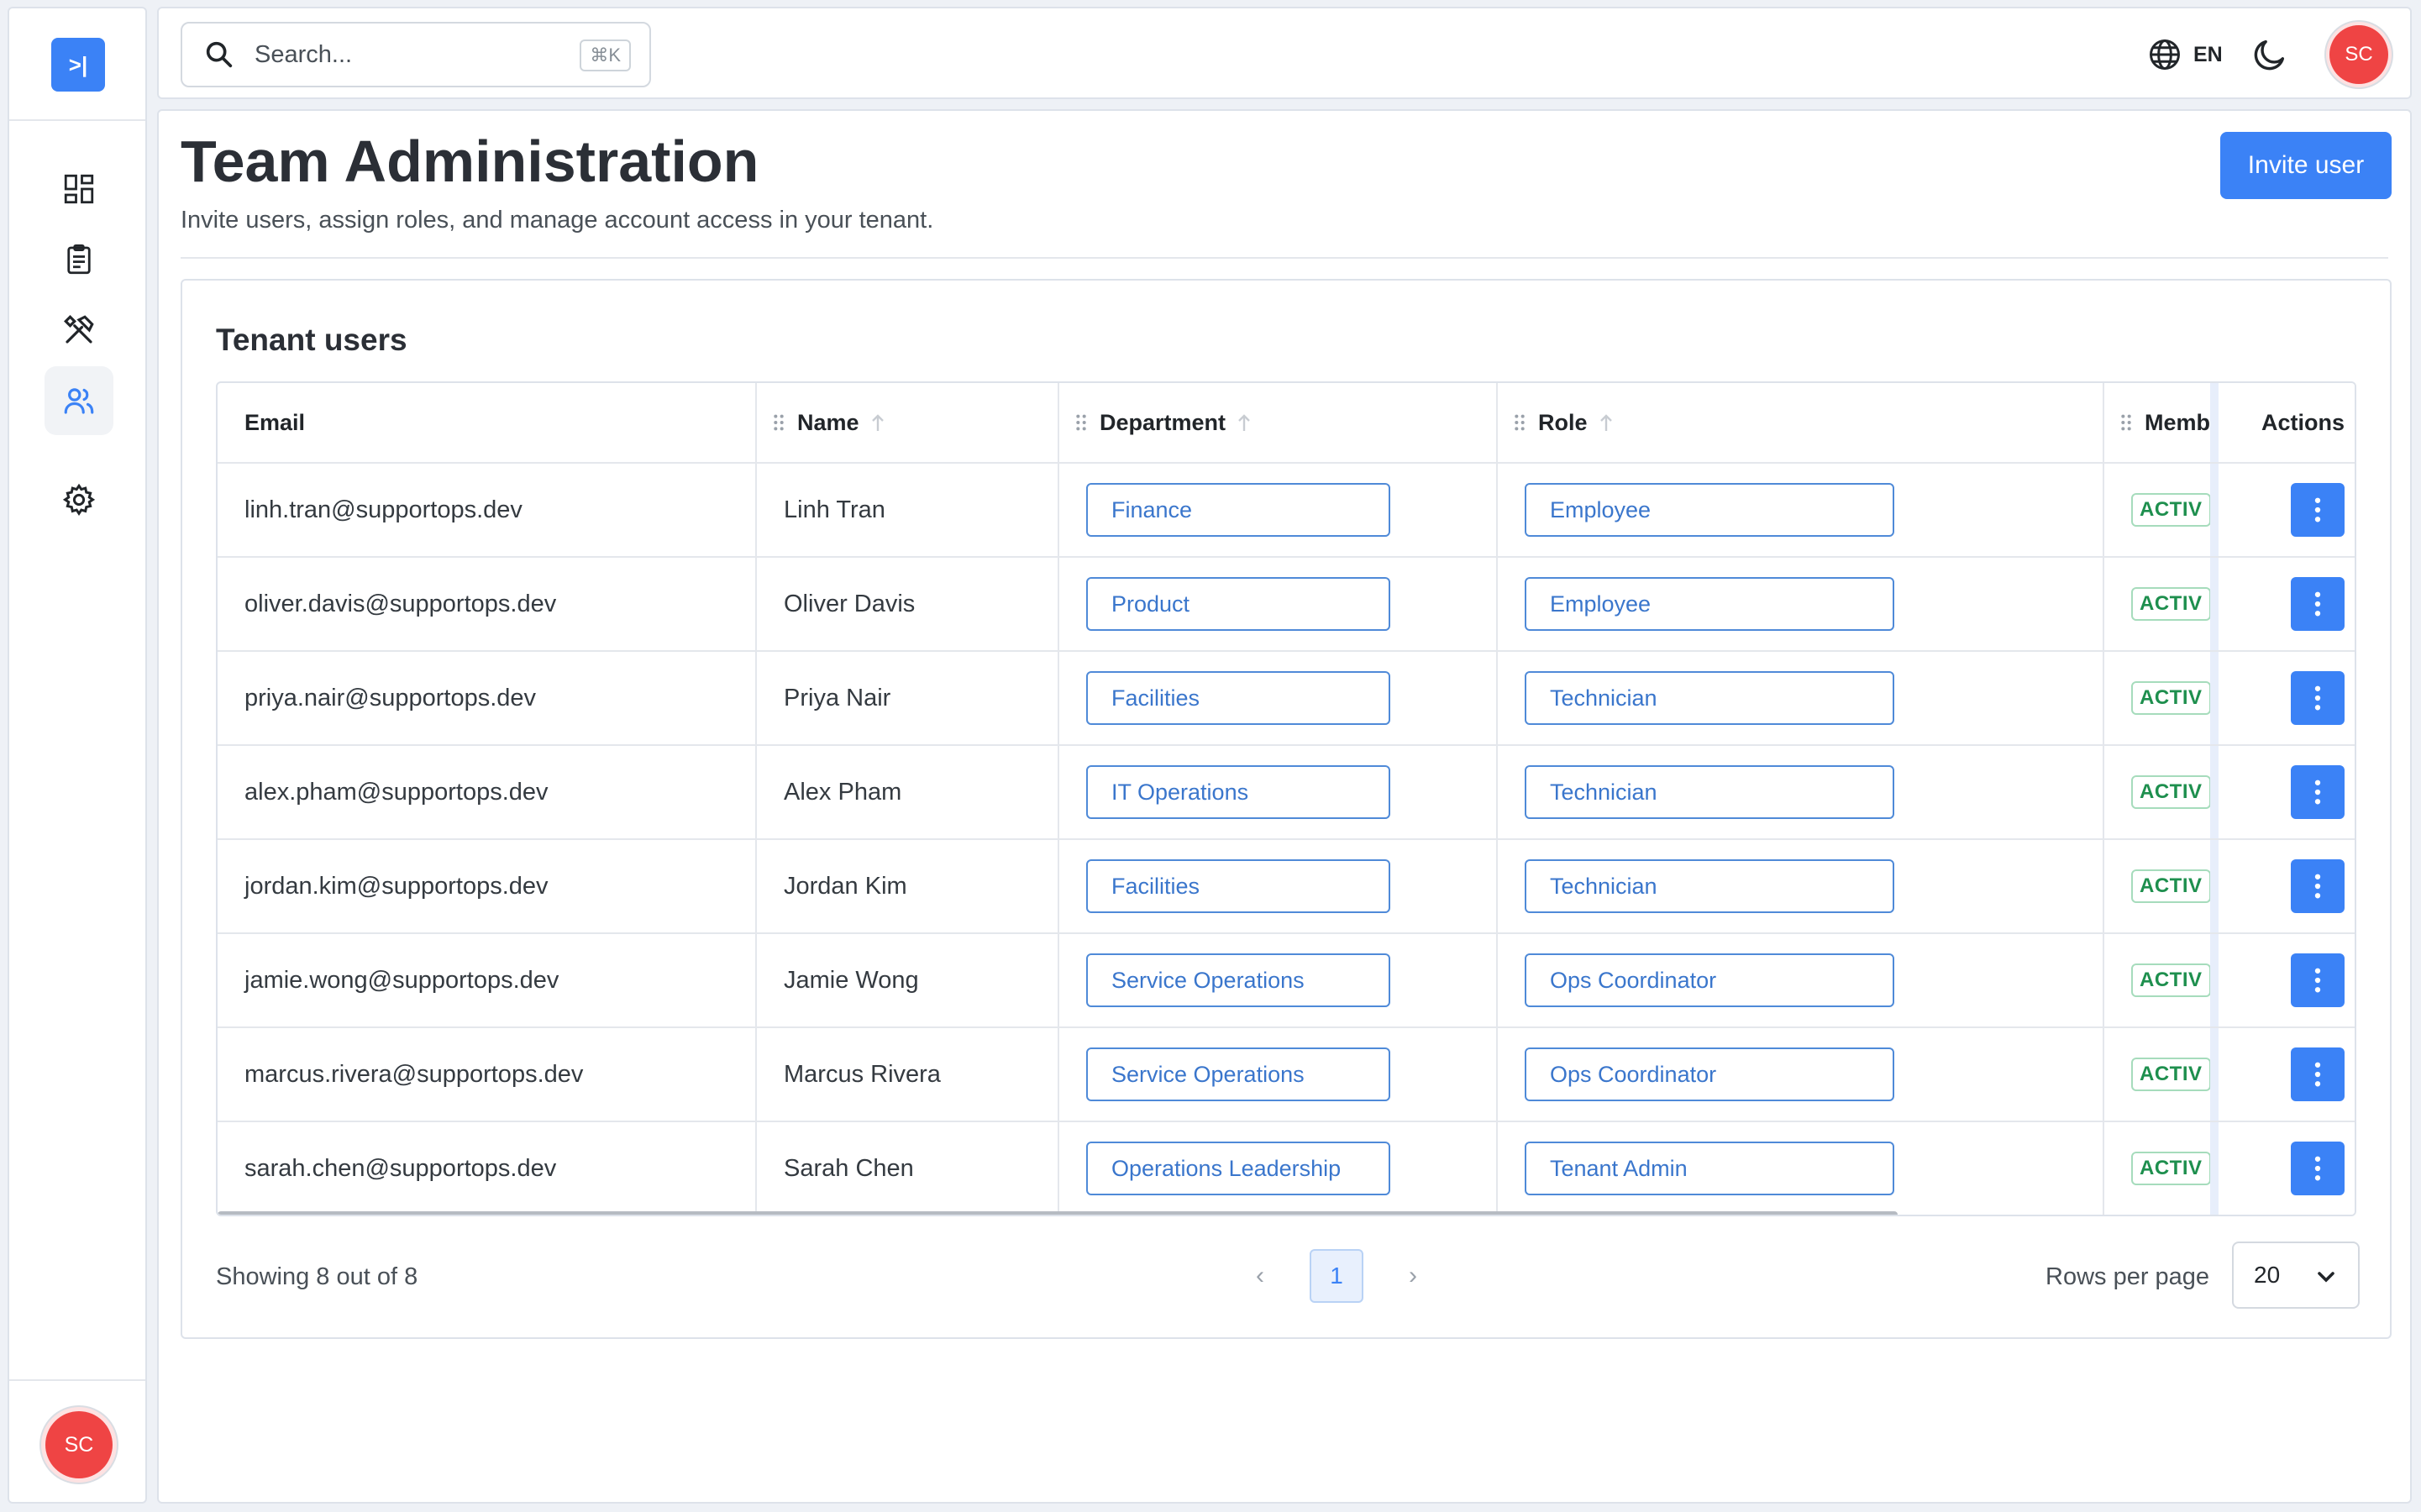  I want to click on email-text: oliver.davis@supportops.dev, so click(400, 603).